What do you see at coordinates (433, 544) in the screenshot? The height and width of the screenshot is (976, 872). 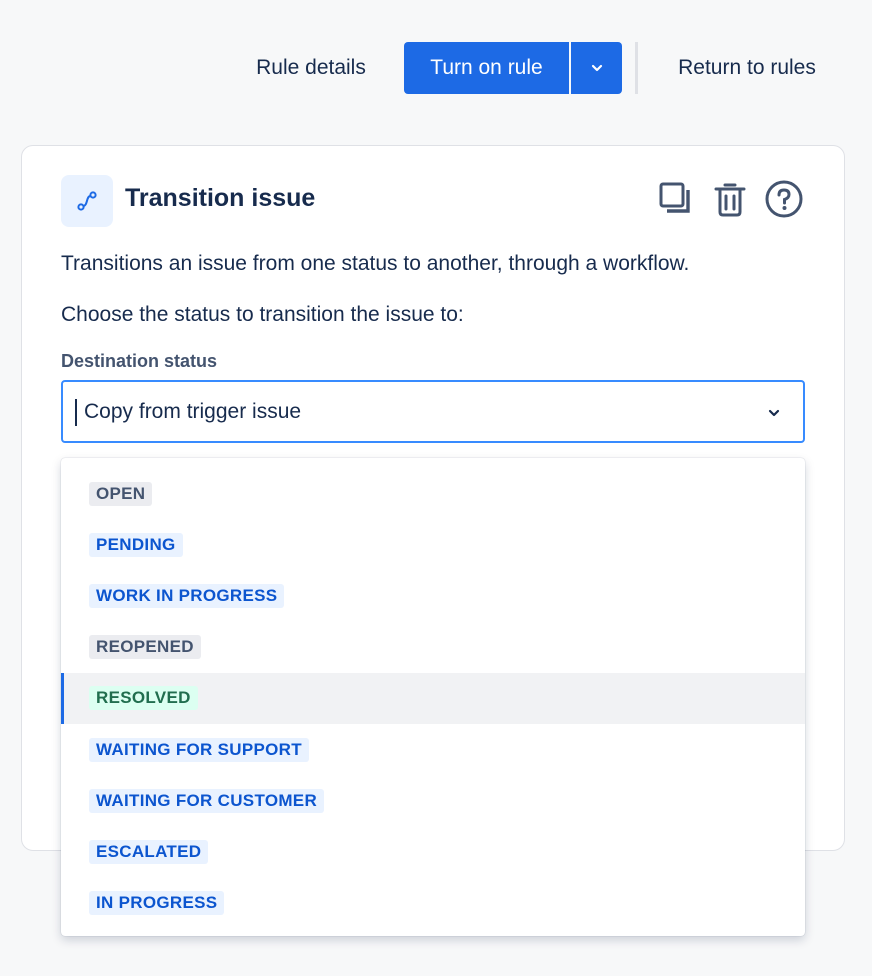 I see `status-option-pending: PENDING` at bounding box center [433, 544].